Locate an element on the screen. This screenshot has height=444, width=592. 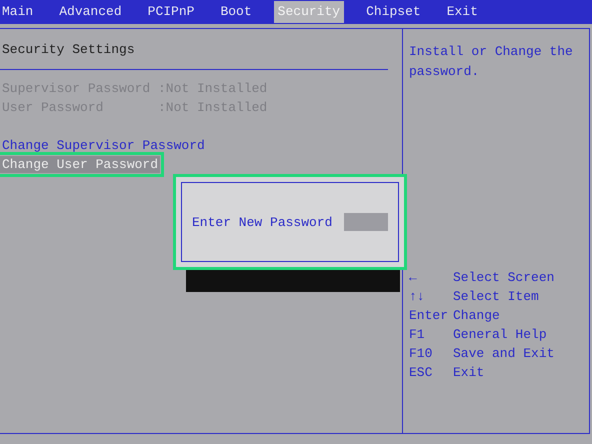
menu-tab: PCIPnP is located at coordinates (171, 12).